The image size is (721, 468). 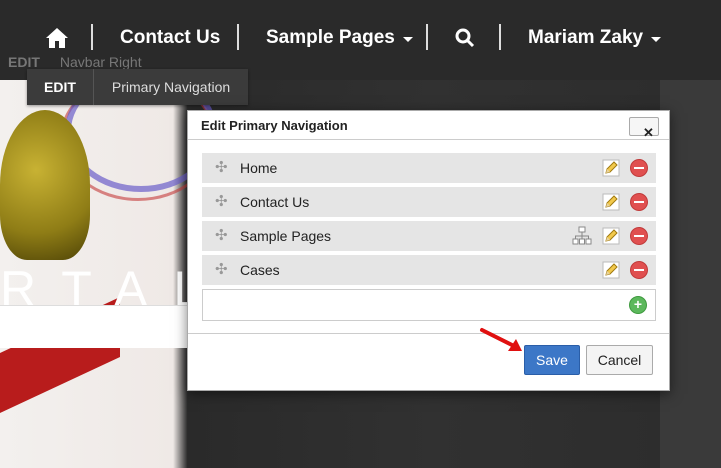 I want to click on nav-list-item: ✣ Contact Us, so click(x=429, y=202).